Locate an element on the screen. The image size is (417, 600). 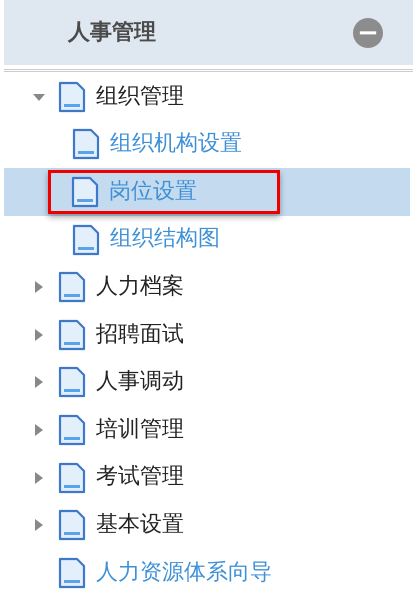
panel-title: 人事管理 is located at coordinates (112, 33).